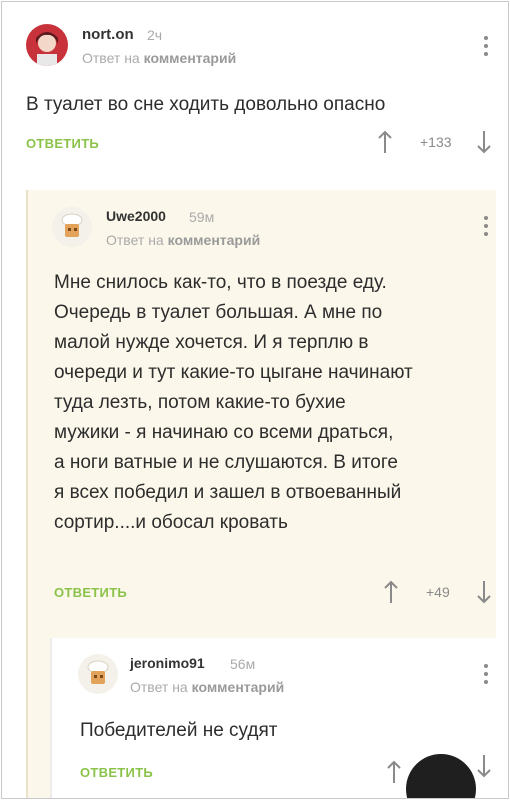  What do you see at coordinates (243, 664) in the screenshot?
I see `timestamp: 56м` at bounding box center [243, 664].